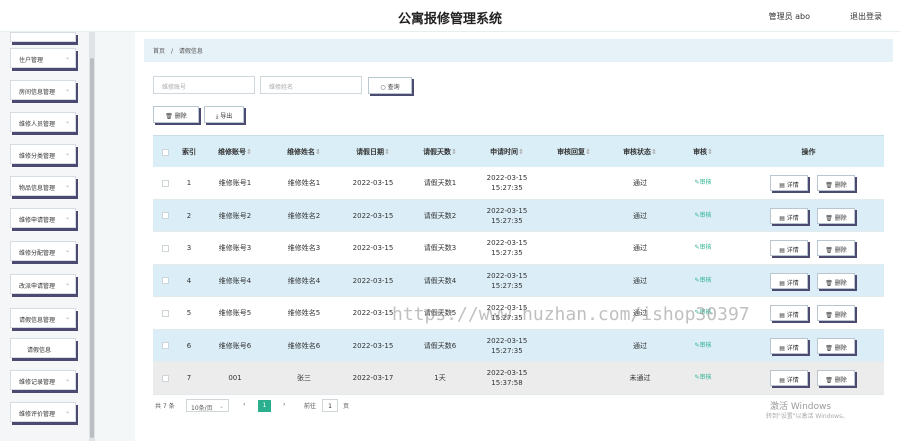 This screenshot has width=900, height=441. Describe the element at coordinates (284, 404) in the screenshot. I see `next-page-icon: ›` at that location.